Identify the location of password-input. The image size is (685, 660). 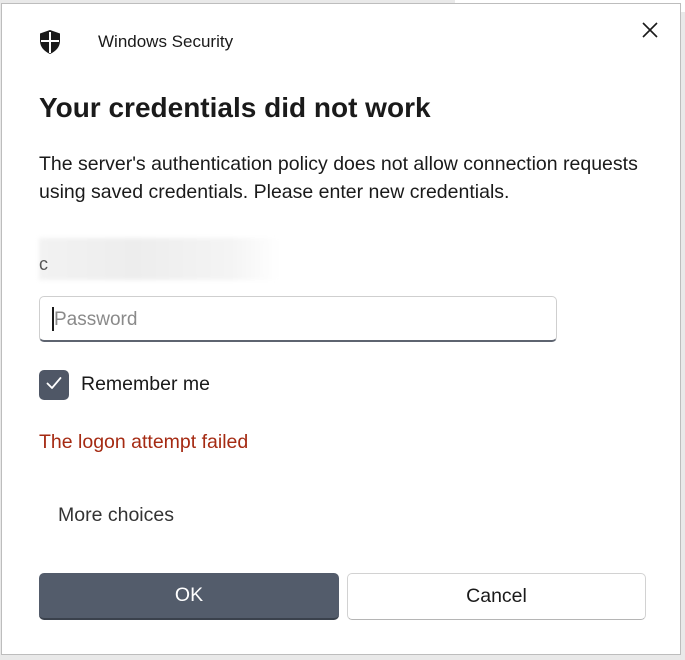
(299, 320).